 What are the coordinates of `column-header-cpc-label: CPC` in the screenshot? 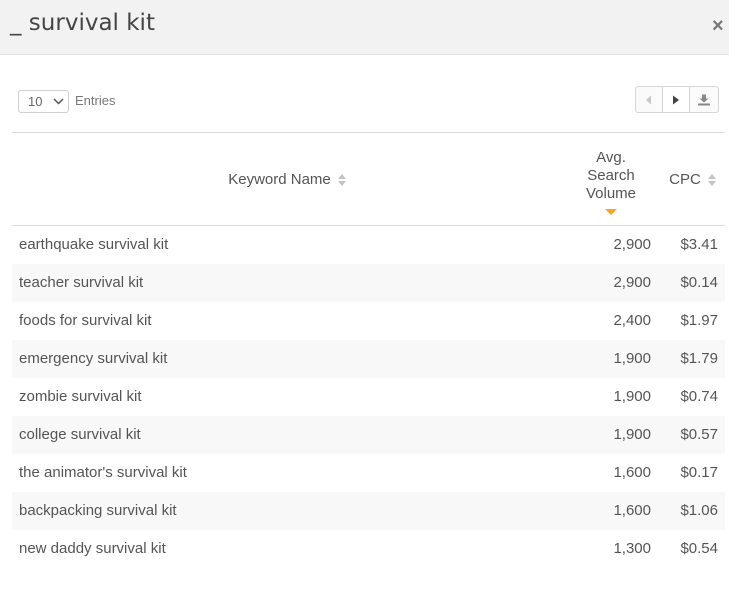 It's located at (685, 179).